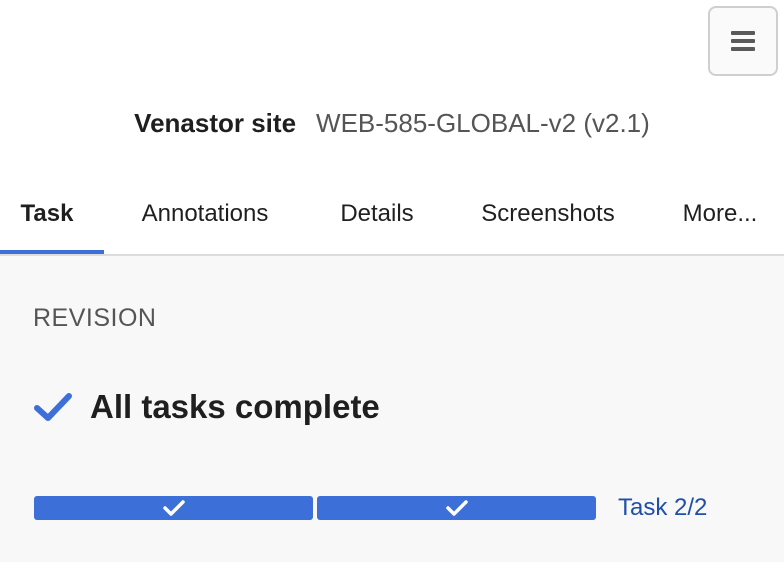  I want to click on tab-annotations: Annotations, so click(205, 220).